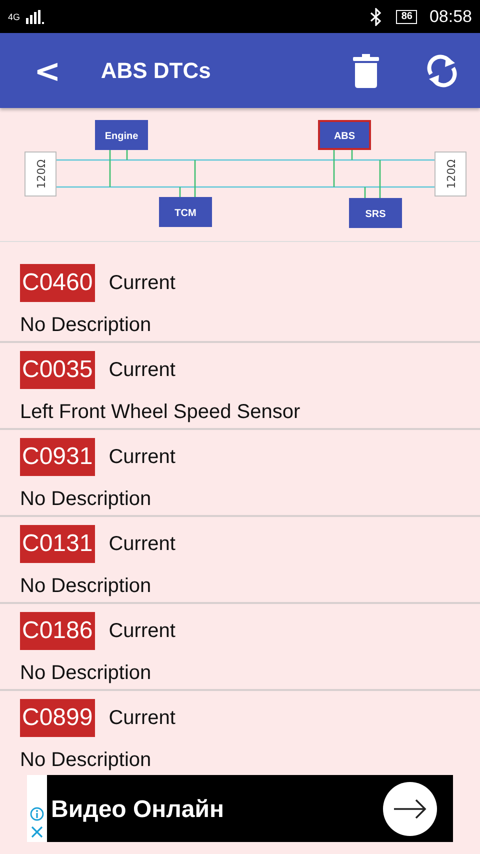  I want to click on dtc-description: Left Front Wheel Speed Sensor, so click(161, 412).